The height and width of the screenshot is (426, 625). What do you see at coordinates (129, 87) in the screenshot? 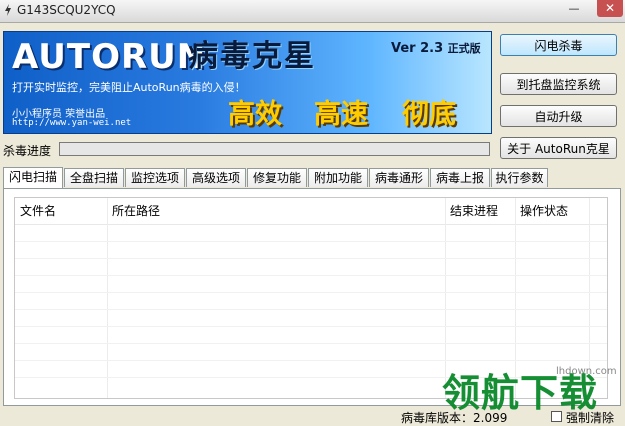
I see `banner-slogan: 打开实时监控，完美阻止AutoRun病毒的入侵！` at bounding box center [129, 87].